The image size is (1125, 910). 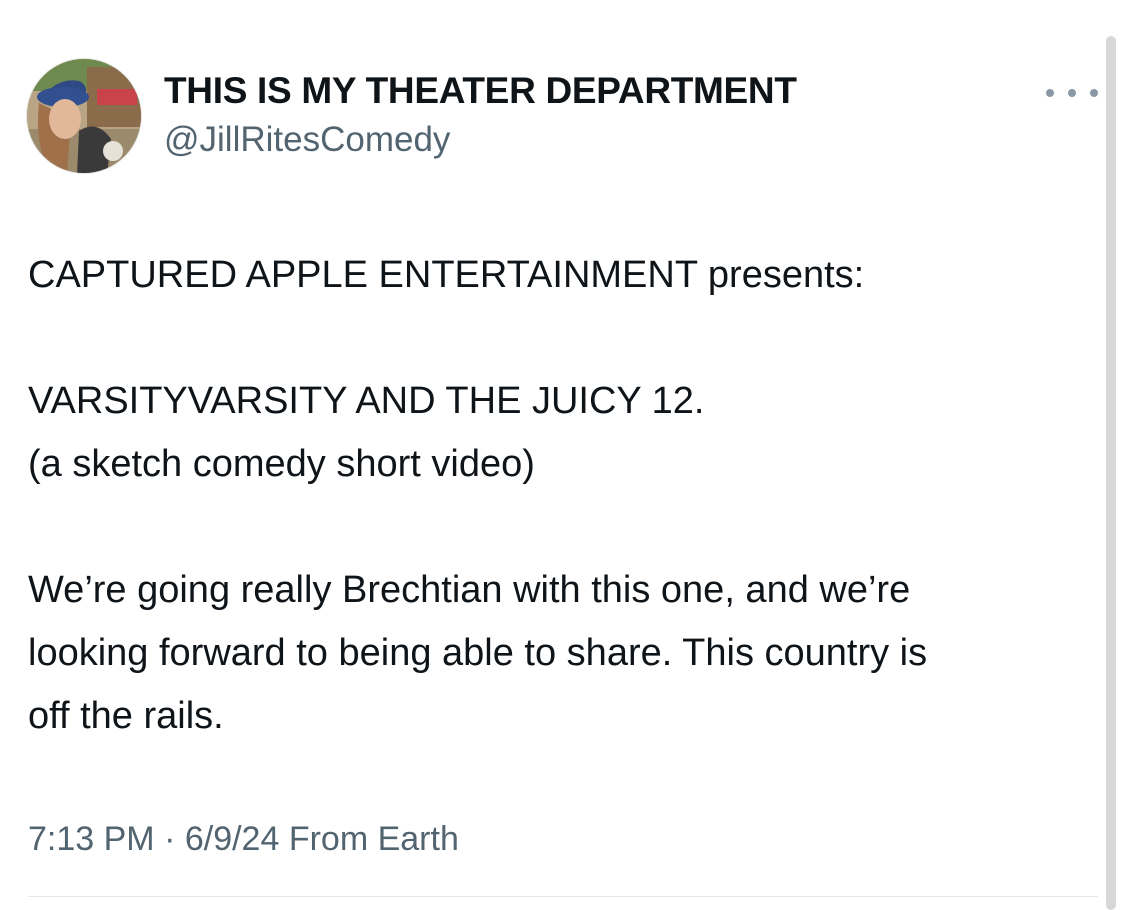 I want to click on tweet-text-line: (a sketch comedy short video), so click(x=281, y=464).